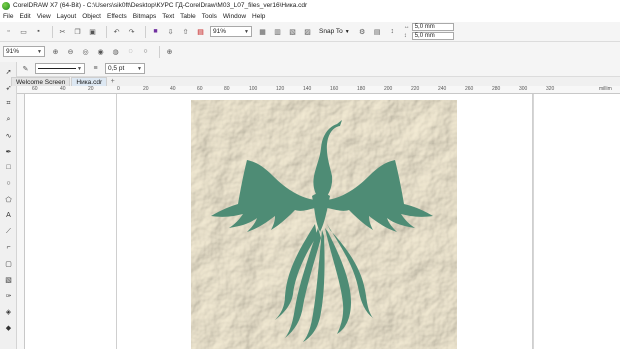  What do you see at coordinates (8, 167) in the screenshot?
I see `rectangle-tool-icon: □` at bounding box center [8, 167].